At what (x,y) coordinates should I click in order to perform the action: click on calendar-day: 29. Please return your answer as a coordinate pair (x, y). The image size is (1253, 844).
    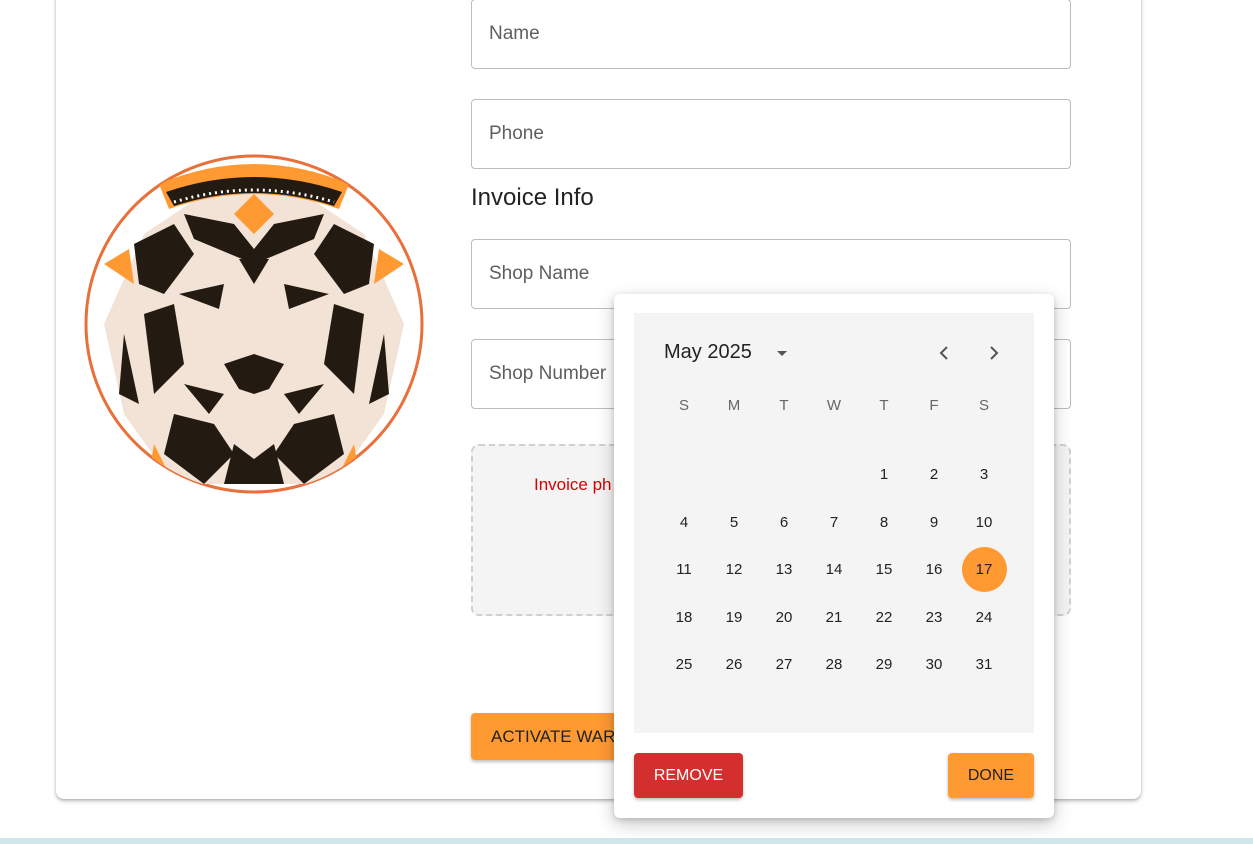
    Looking at the image, I should click on (884, 664).